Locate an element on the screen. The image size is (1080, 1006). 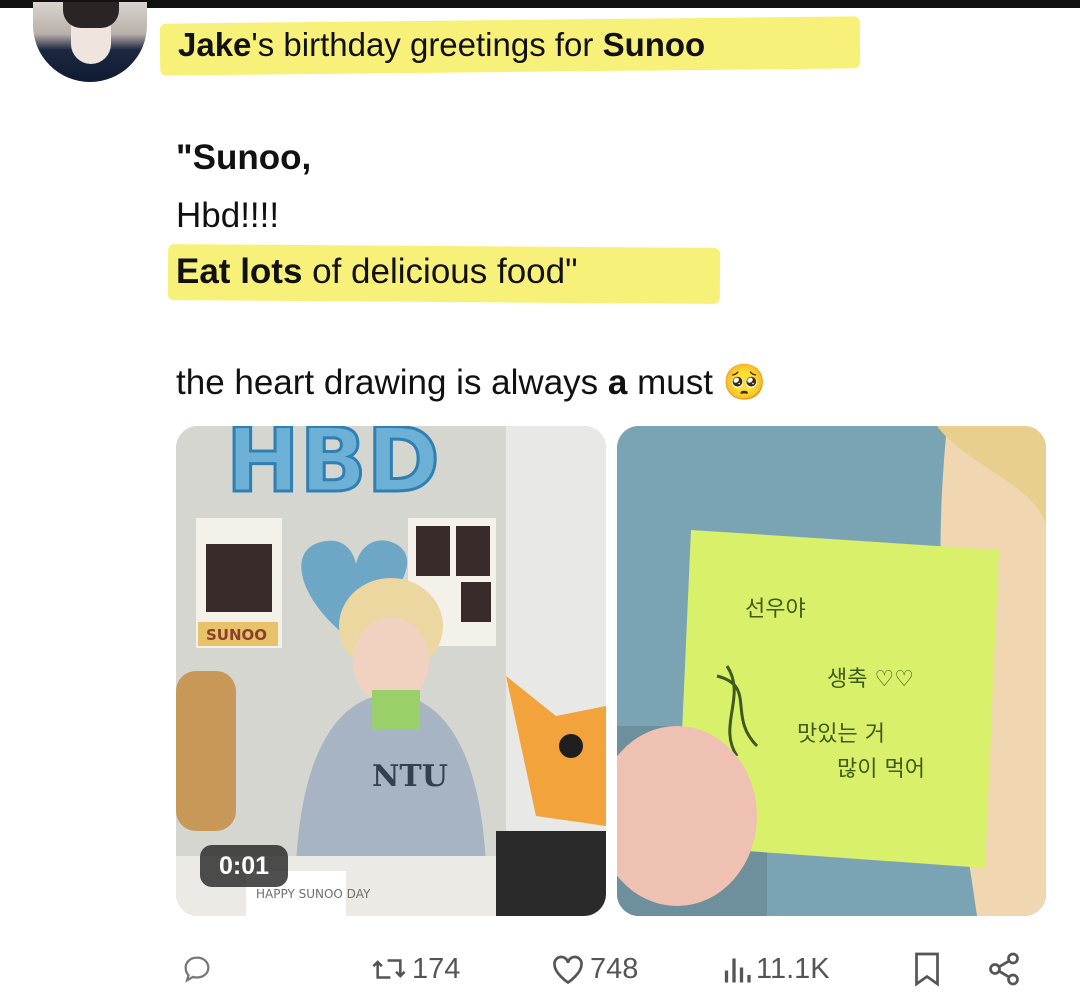
views-button: 11.1K is located at coordinates (776, 969).